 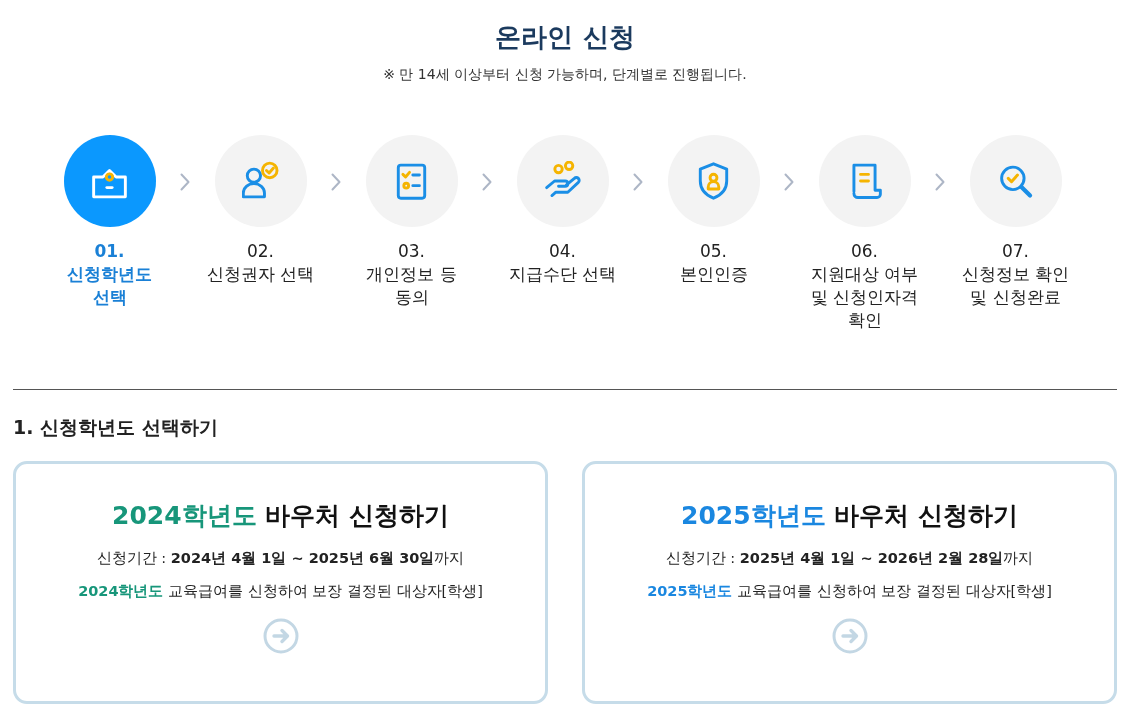 What do you see at coordinates (116, 427) in the screenshot?
I see `section-heading: 1. 신청학년도 선택하기` at bounding box center [116, 427].